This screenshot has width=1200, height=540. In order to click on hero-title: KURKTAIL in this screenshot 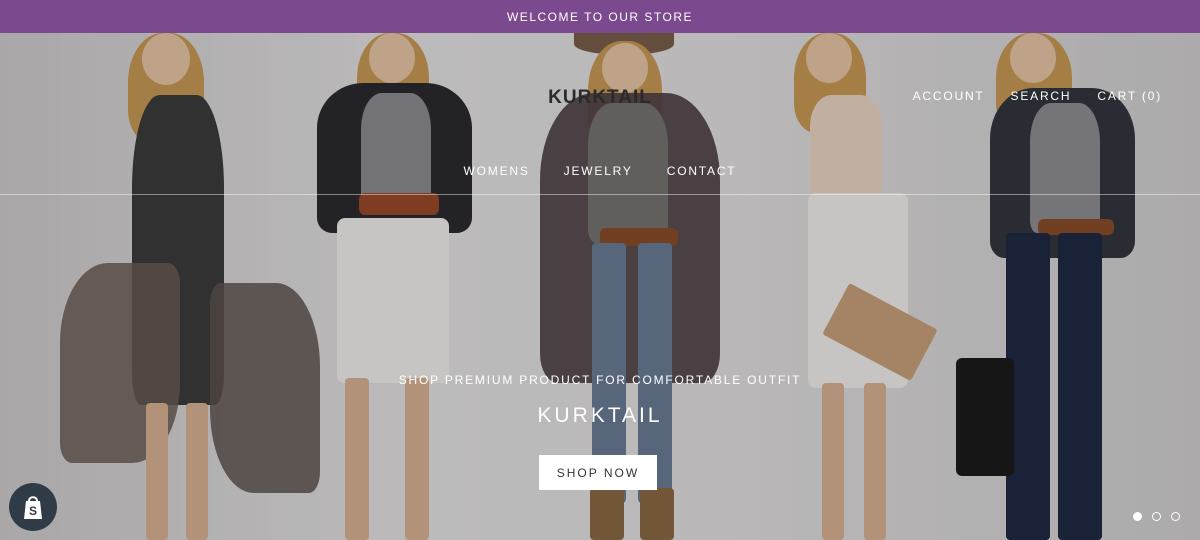, I will do `click(600, 415)`.